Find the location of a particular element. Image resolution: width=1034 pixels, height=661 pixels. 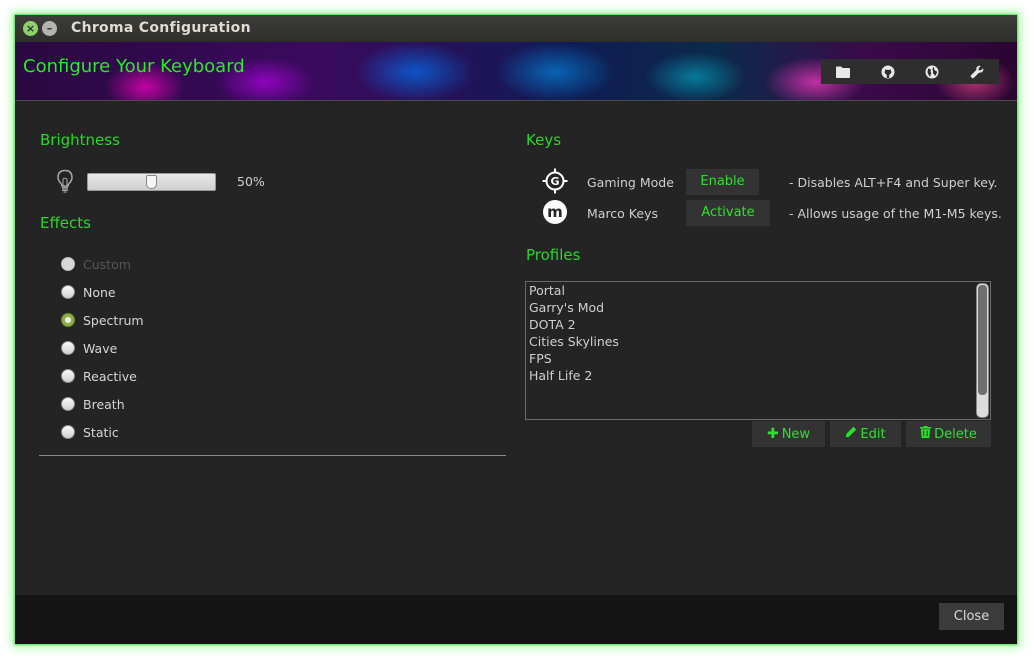

footer-bar: Close is located at coordinates (516, 619).